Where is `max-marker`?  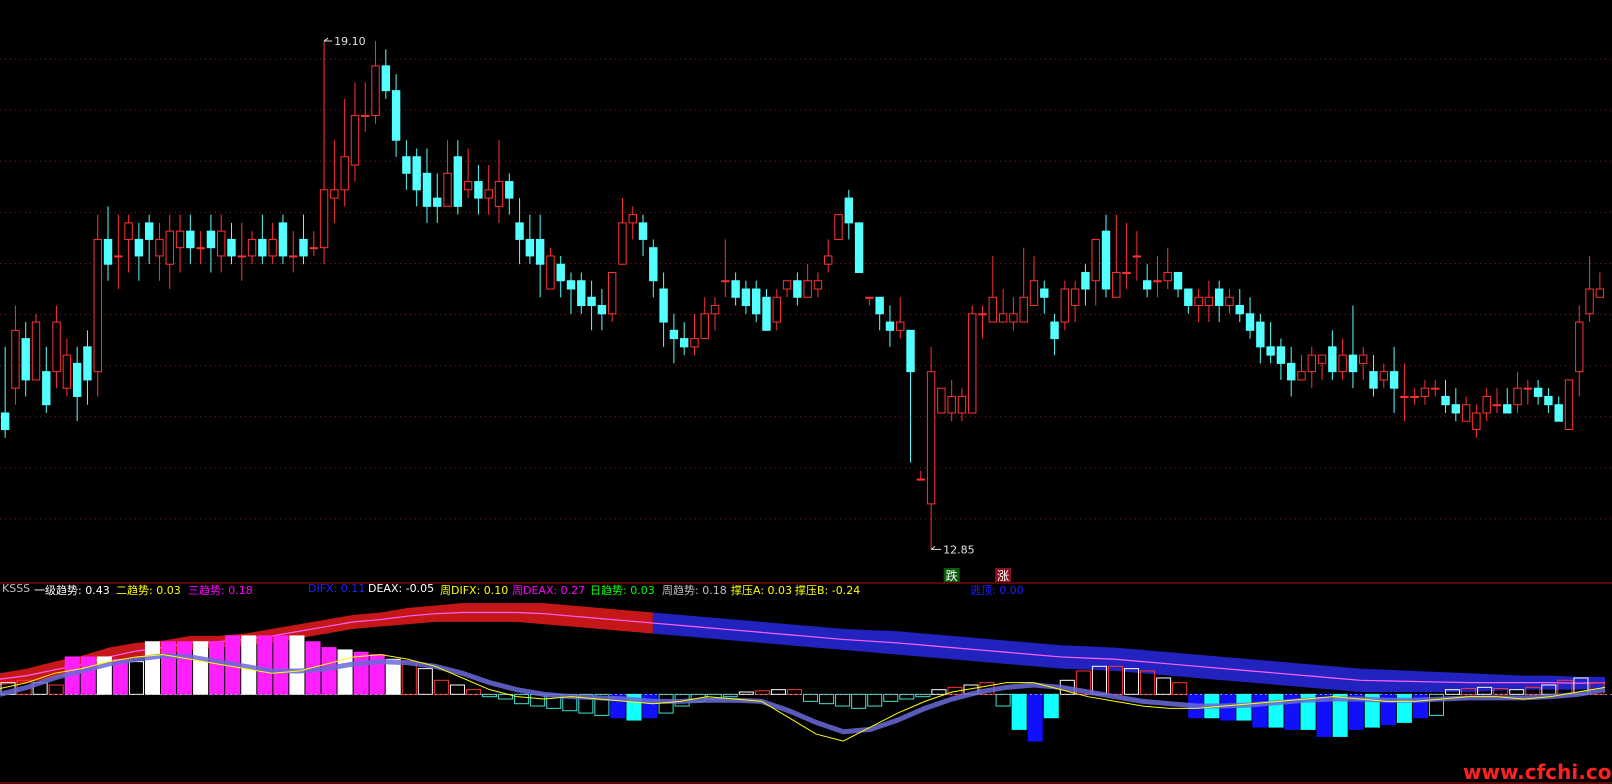 max-marker is located at coordinates (328, 39).